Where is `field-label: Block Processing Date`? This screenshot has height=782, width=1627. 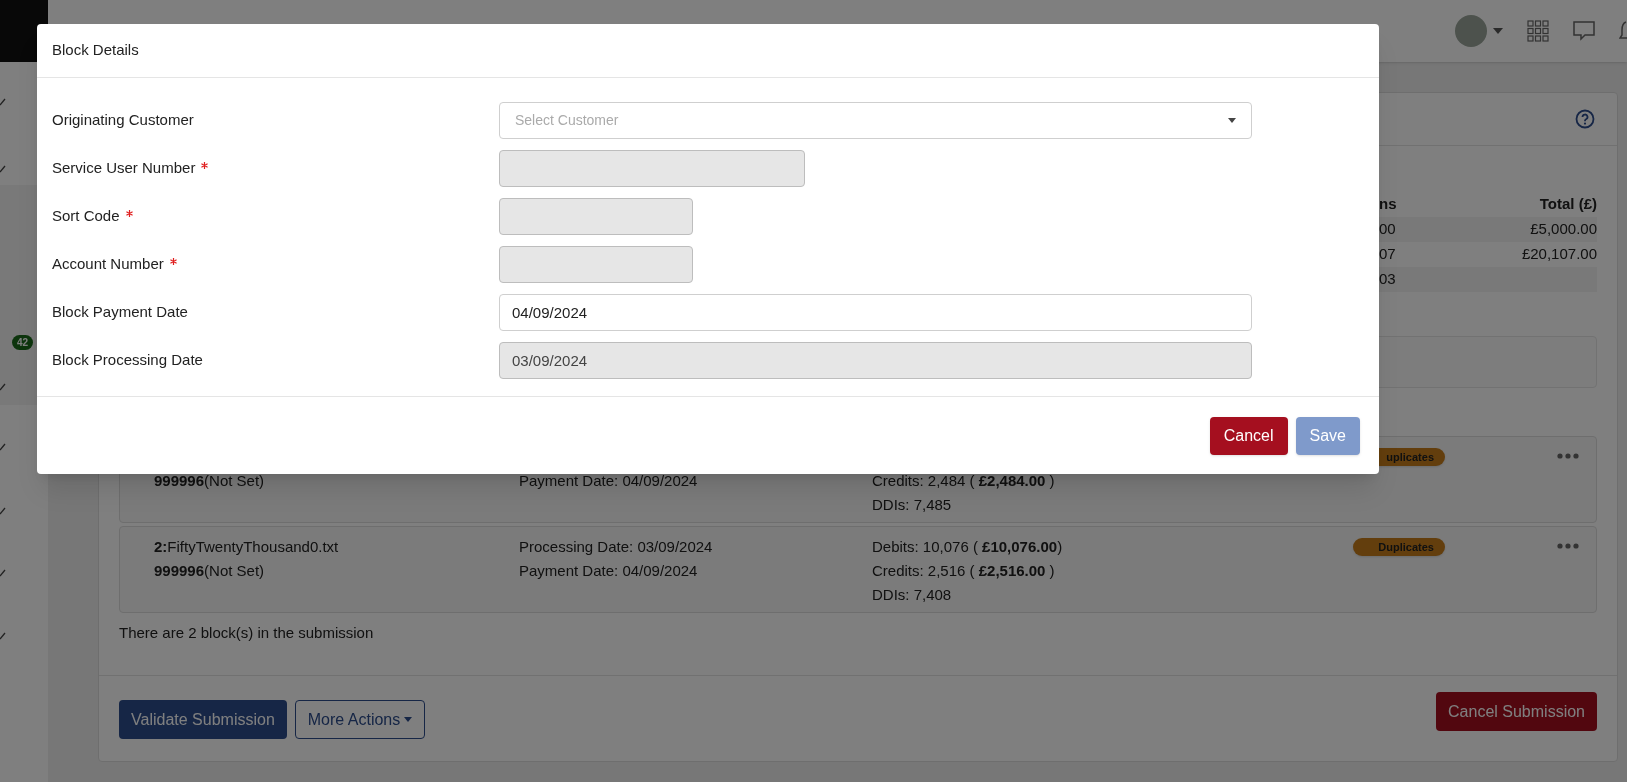
field-label: Block Processing Date is located at coordinates (127, 360).